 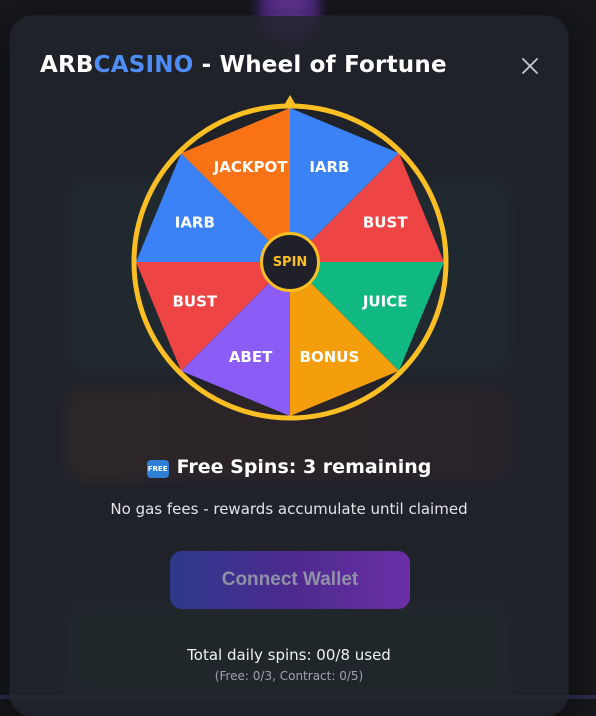 I want to click on free-badge-icon: FREE, so click(x=157, y=469).